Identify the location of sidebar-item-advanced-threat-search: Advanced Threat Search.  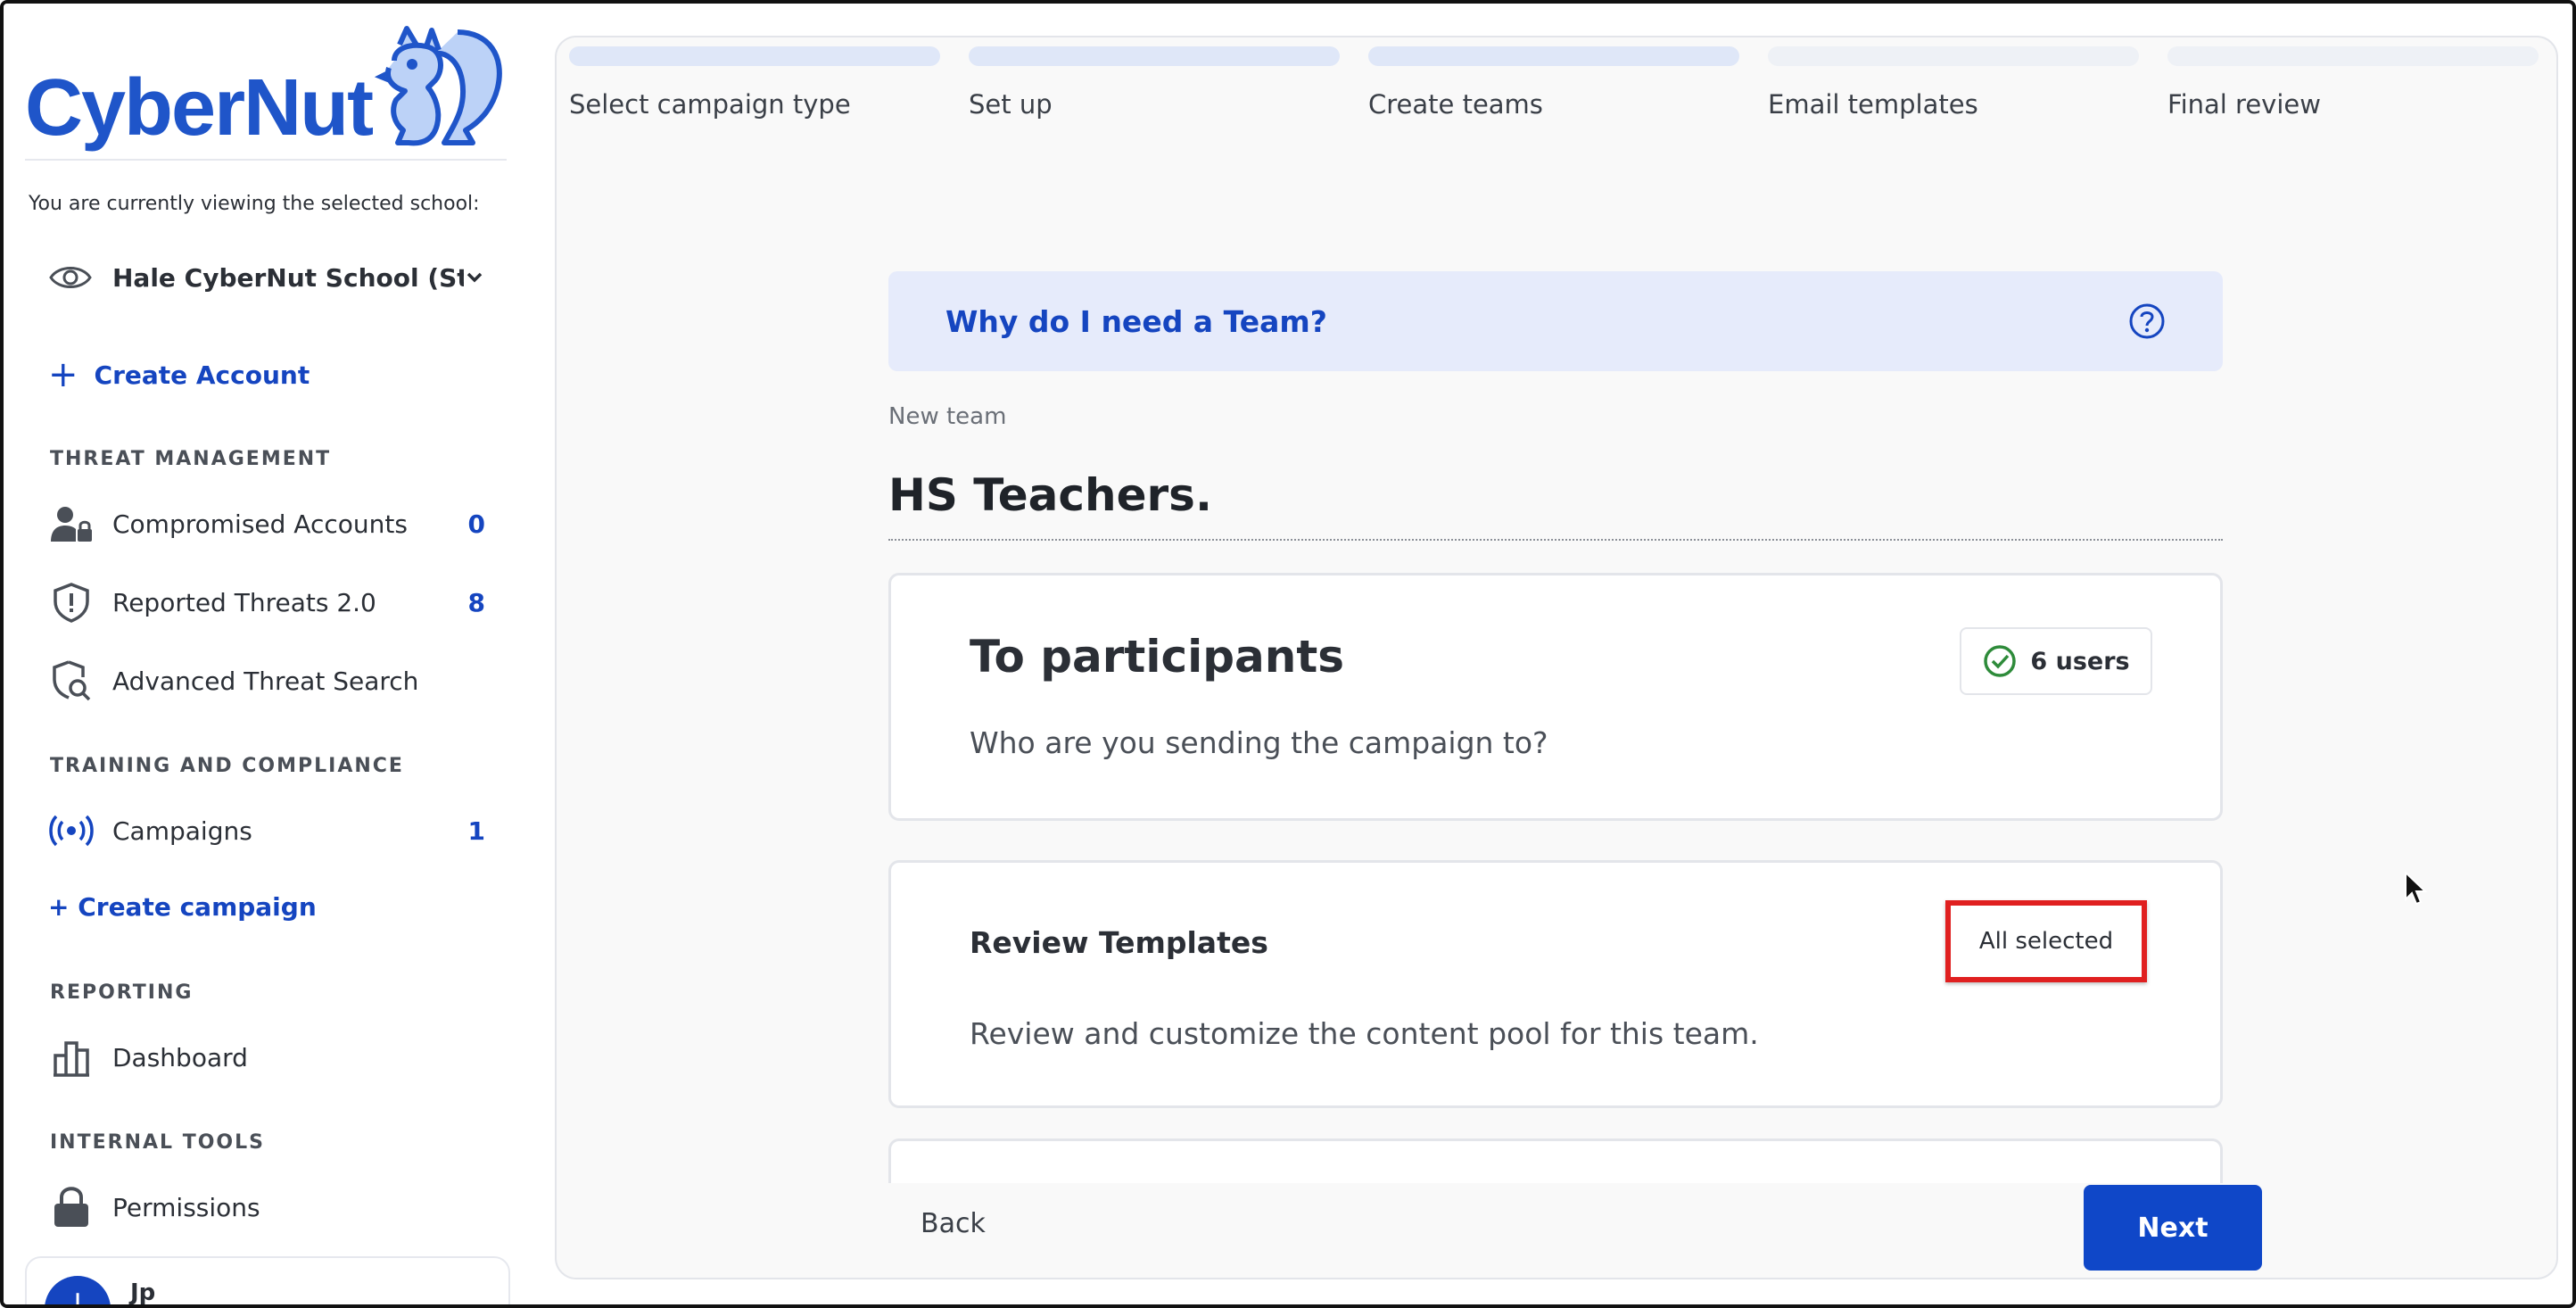
(267, 680).